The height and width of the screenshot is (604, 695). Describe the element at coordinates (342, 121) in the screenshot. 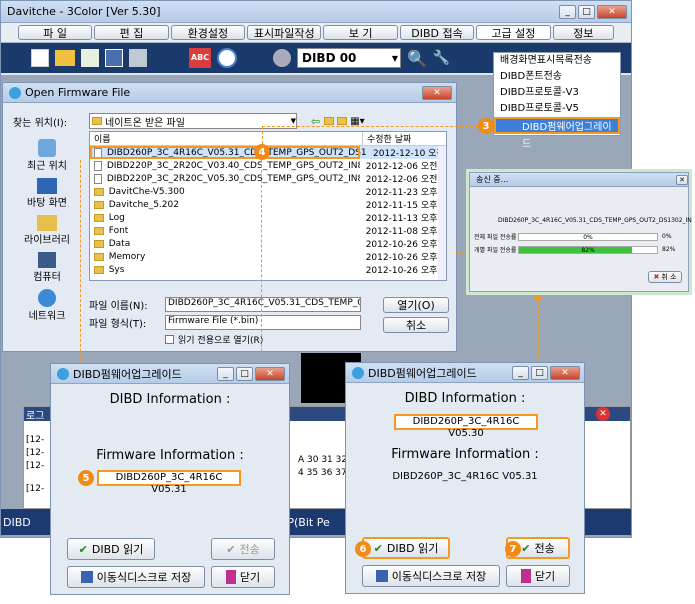

I see `new-folder-icon` at that location.